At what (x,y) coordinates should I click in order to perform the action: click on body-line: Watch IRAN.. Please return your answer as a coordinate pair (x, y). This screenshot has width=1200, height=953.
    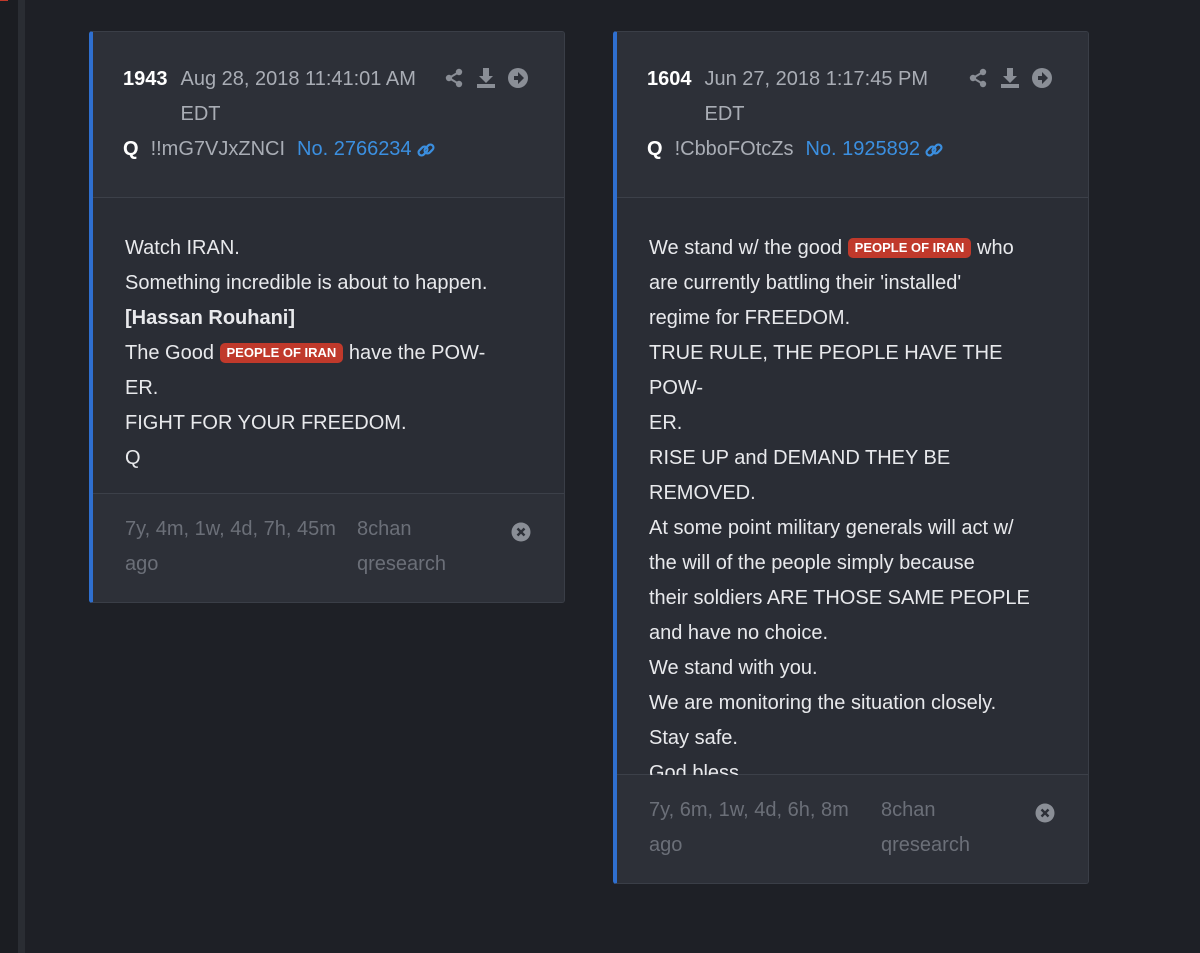
    Looking at the image, I should click on (182, 248).